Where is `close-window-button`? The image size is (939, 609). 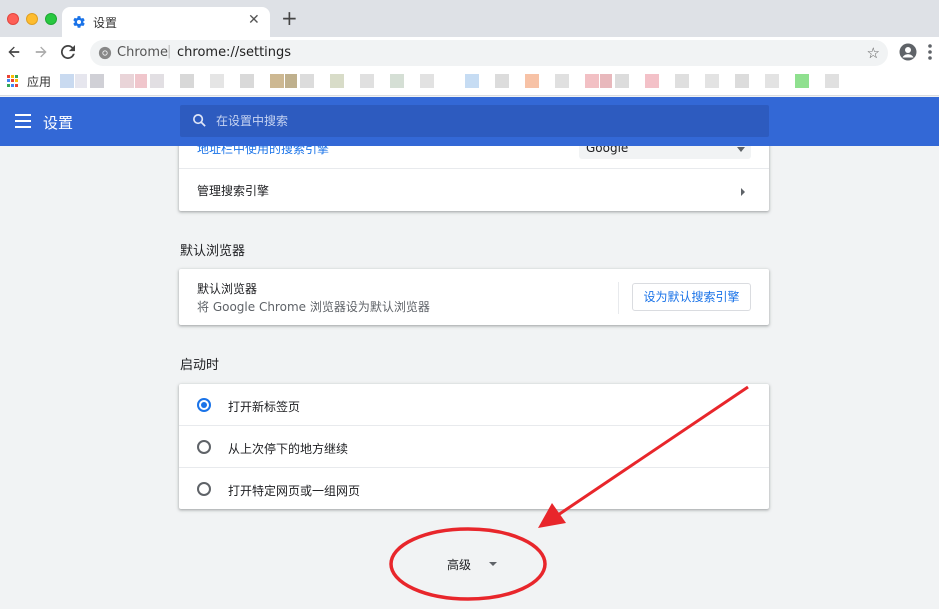 close-window-button is located at coordinates (13, 19).